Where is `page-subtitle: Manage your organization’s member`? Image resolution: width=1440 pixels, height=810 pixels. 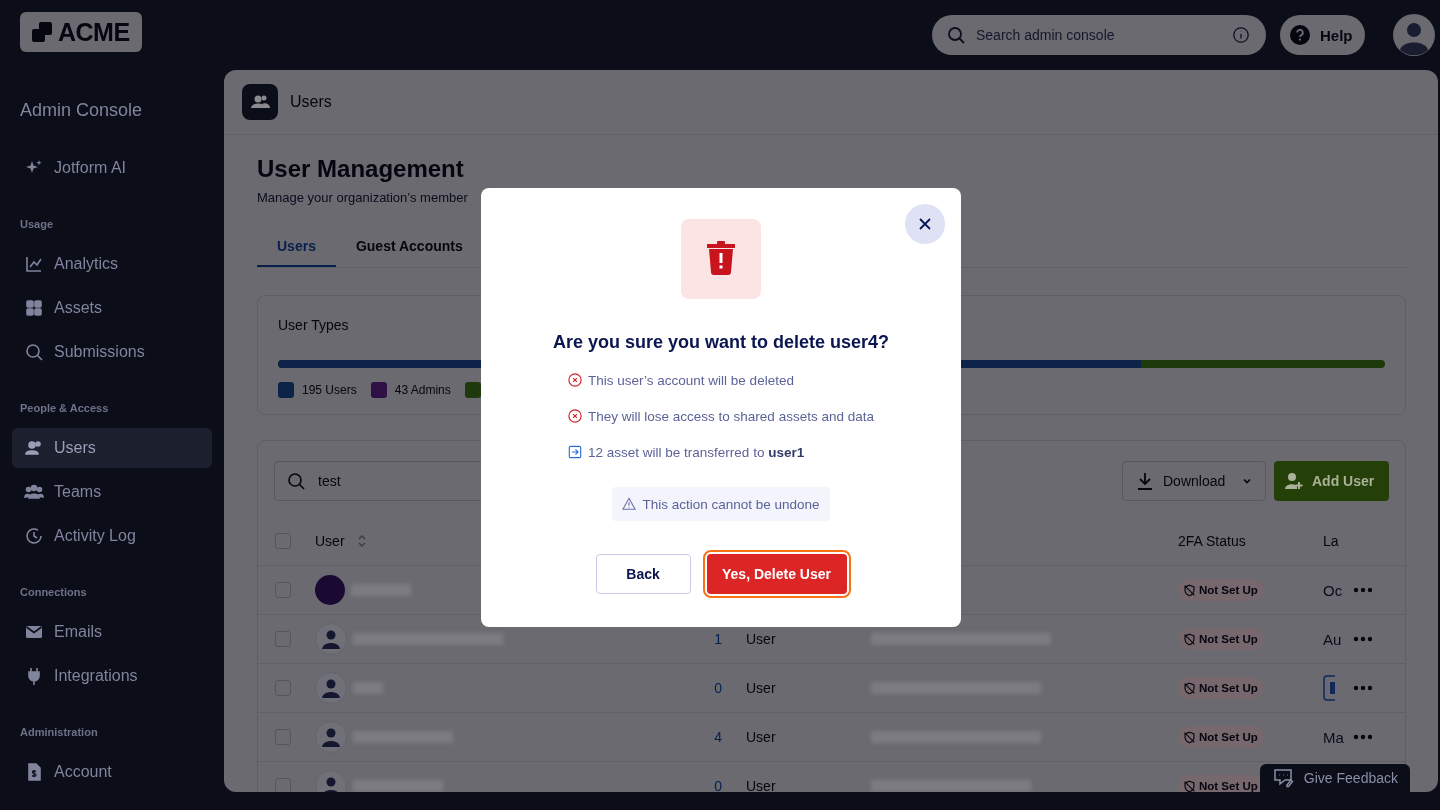
page-subtitle: Manage your organization’s member is located at coordinates (363, 198).